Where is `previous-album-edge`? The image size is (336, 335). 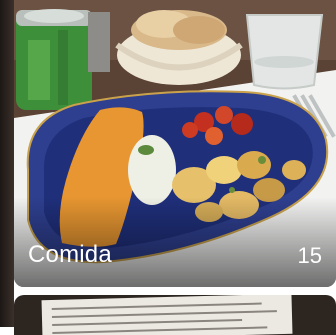 previous-album-edge is located at coordinates (7, 163).